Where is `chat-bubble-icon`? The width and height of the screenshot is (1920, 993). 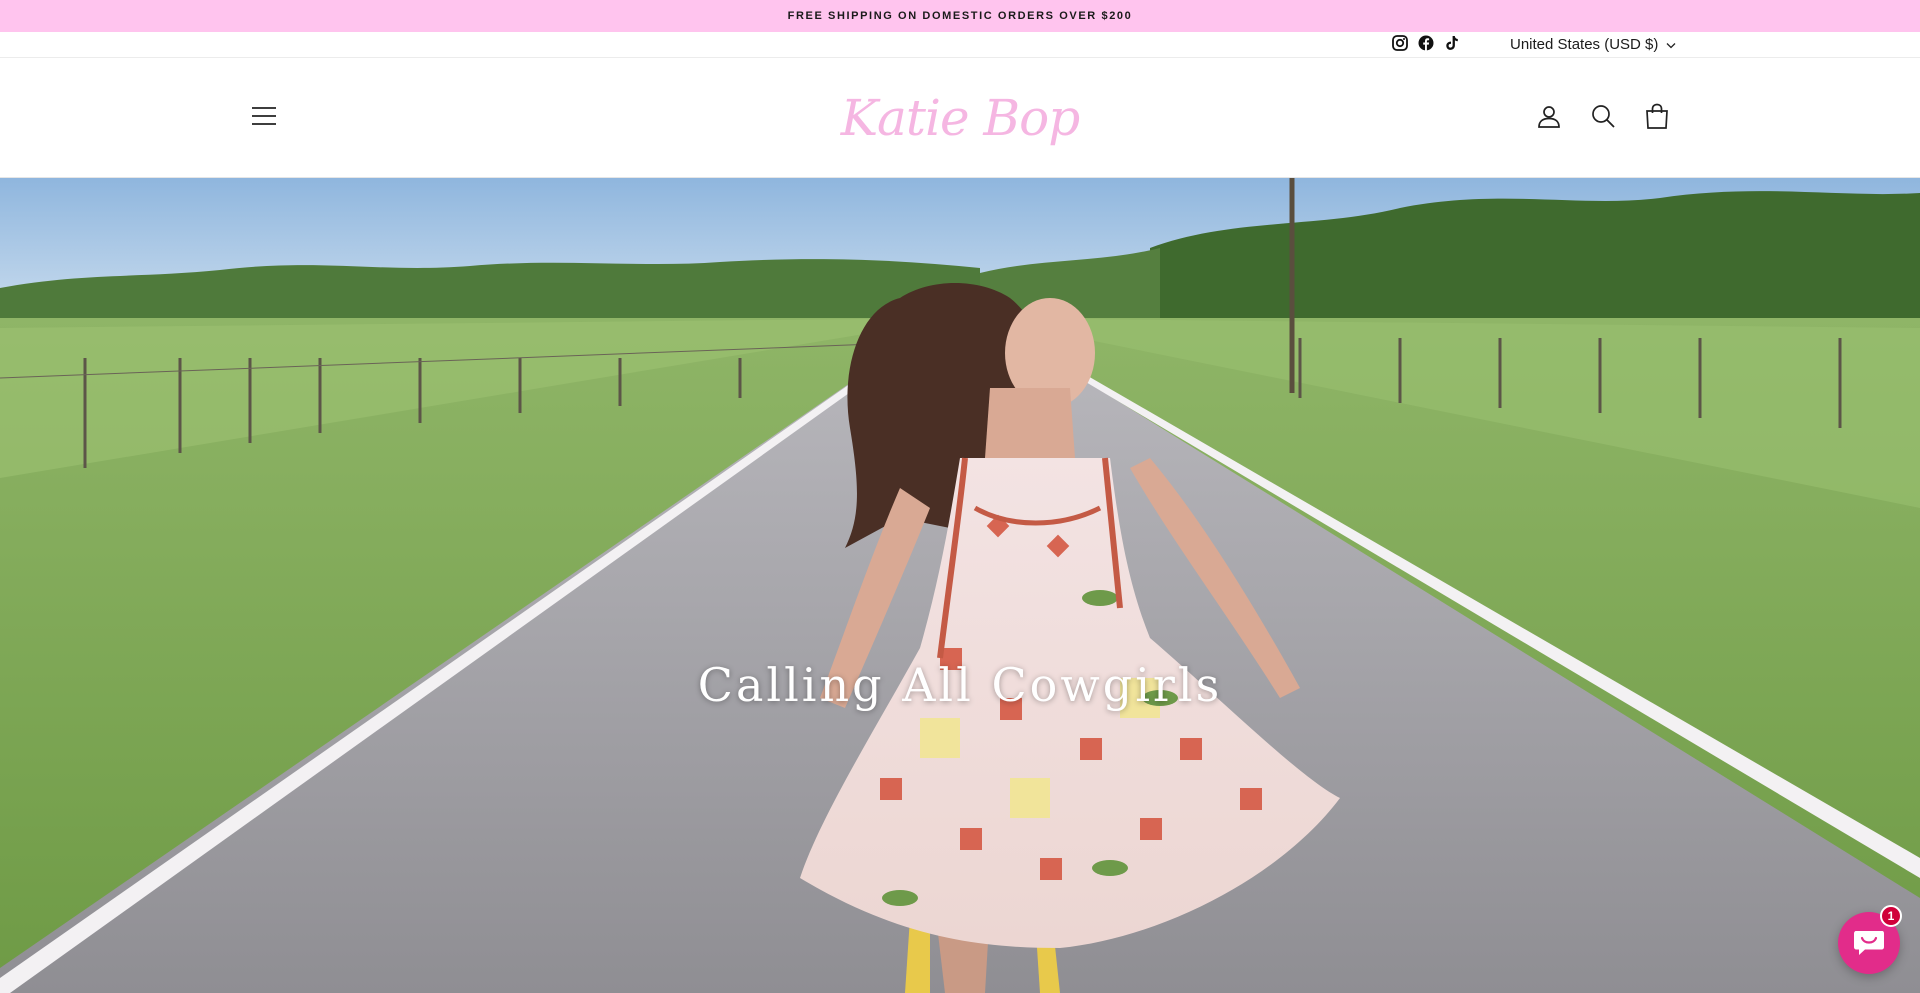 chat-bubble-icon is located at coordinates (1869, 943).